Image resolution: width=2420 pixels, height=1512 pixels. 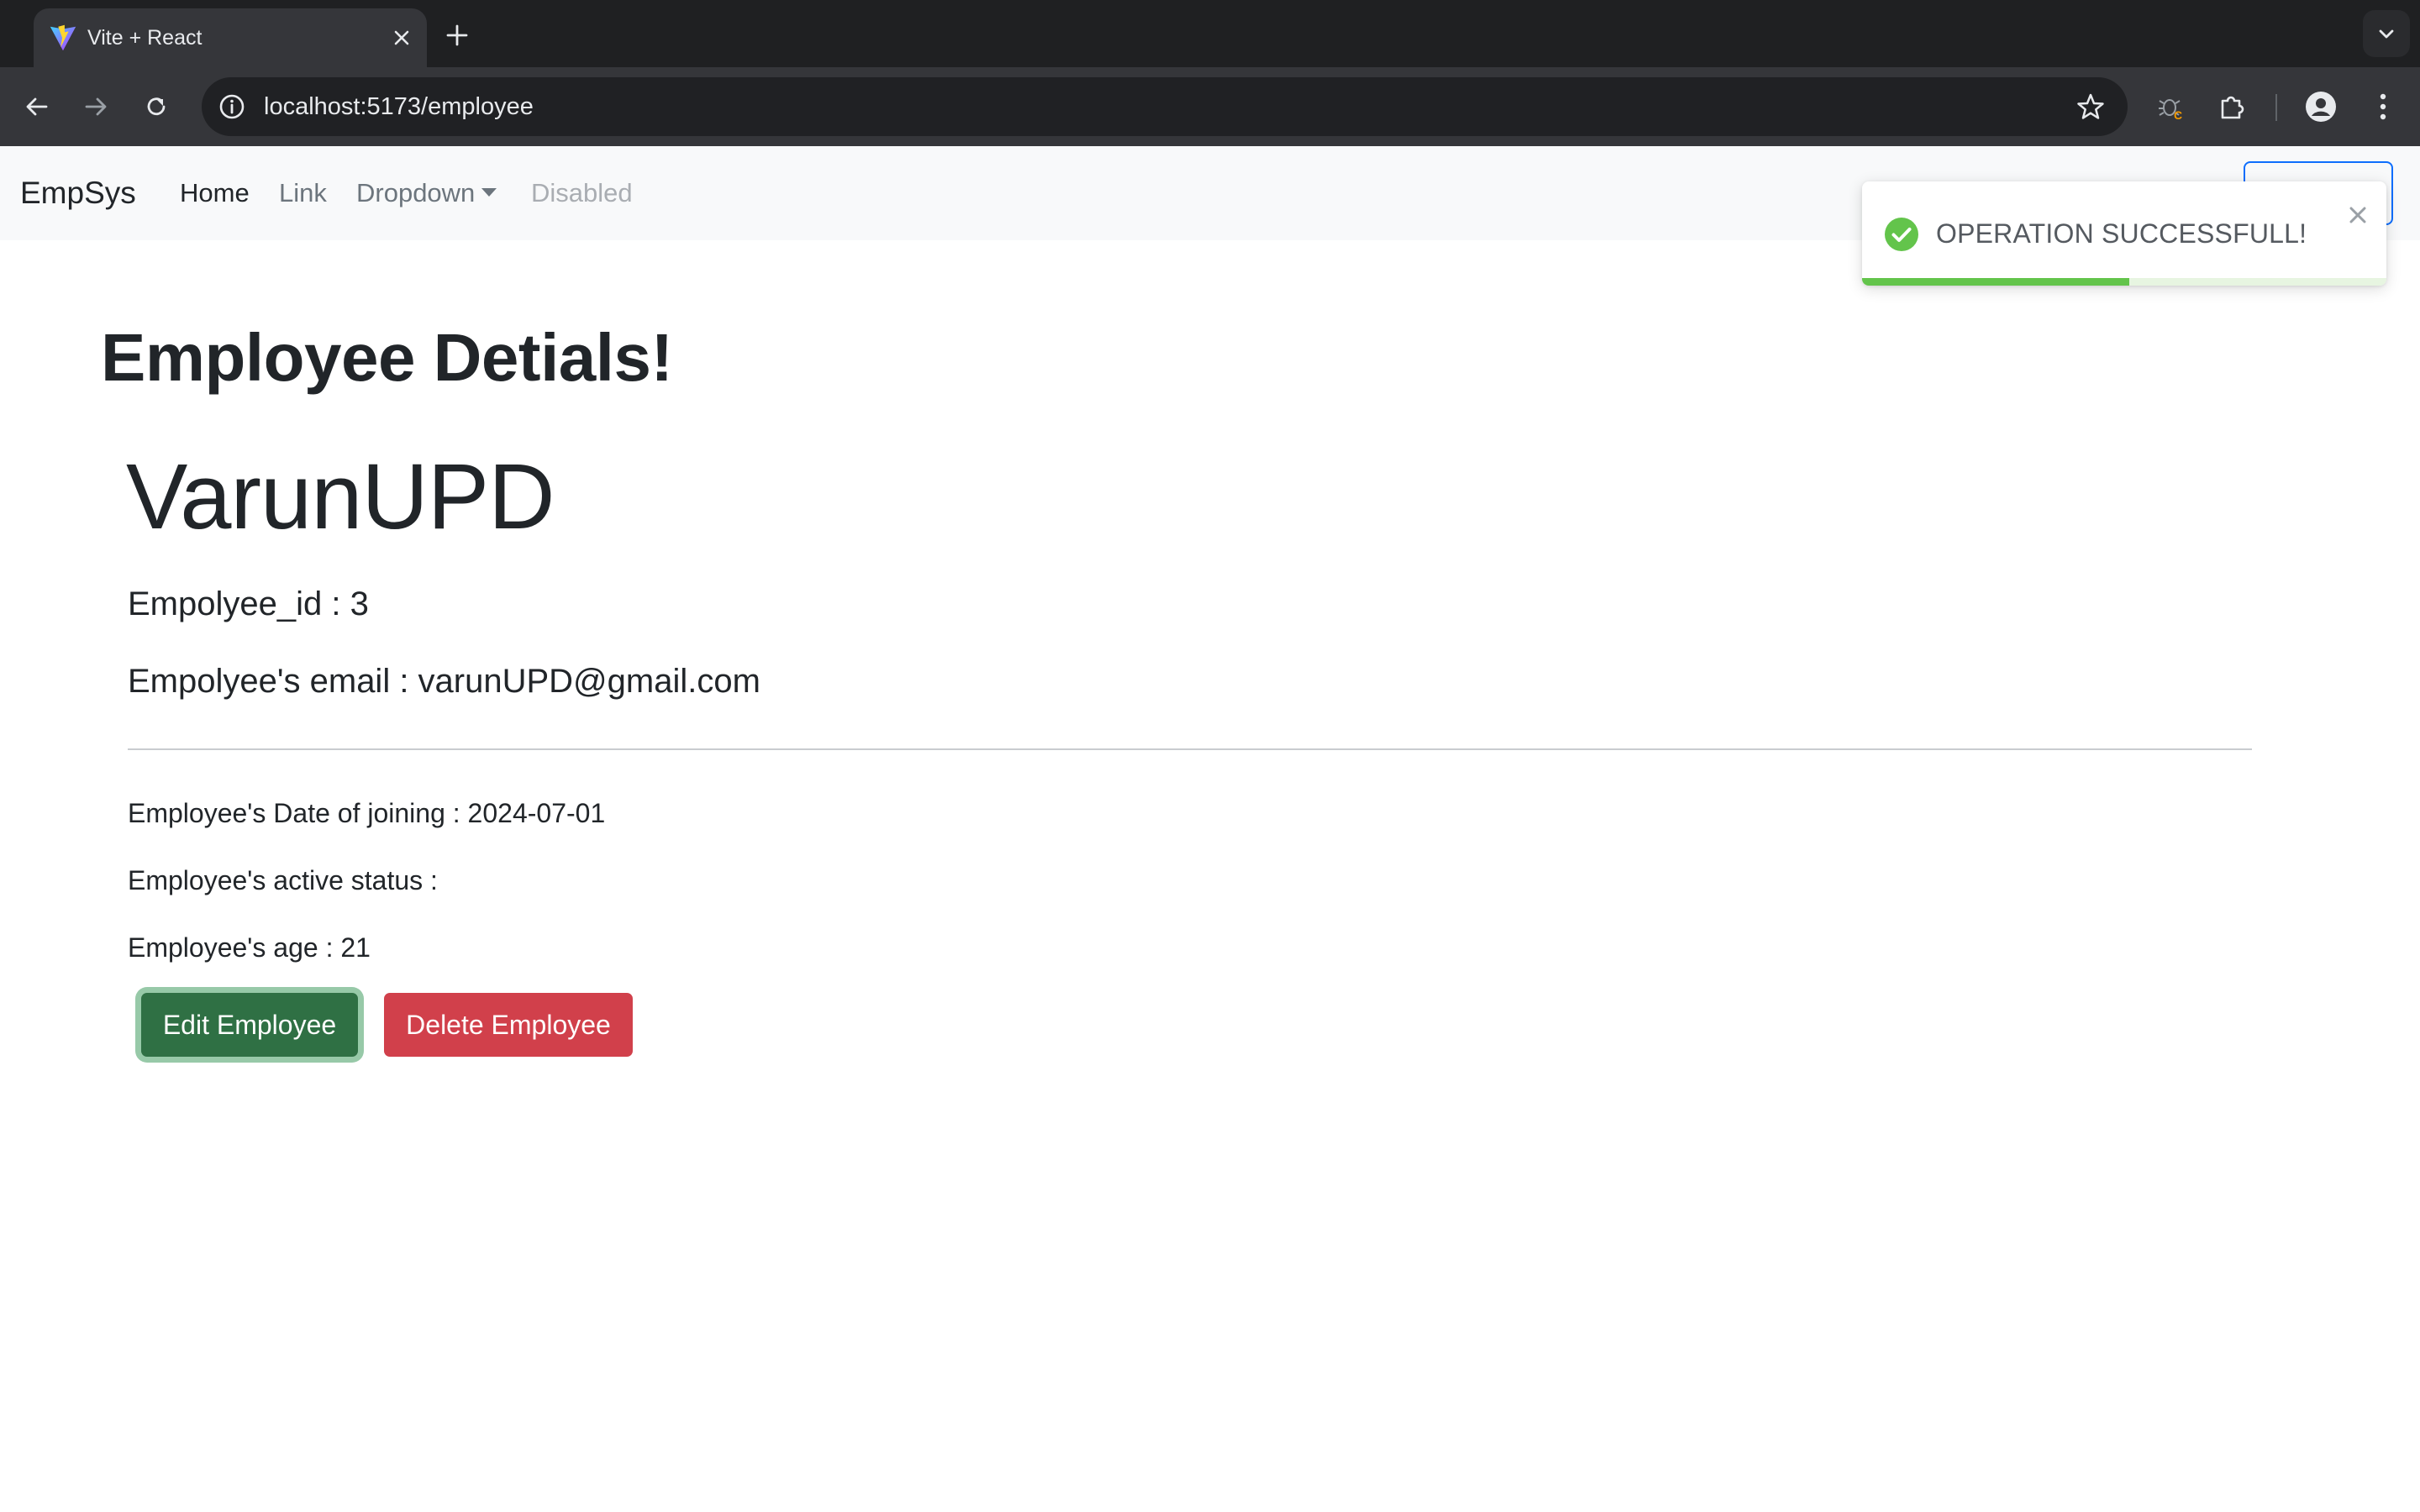 What do you see at coordinates (340, 497) in the screenshot?
I see `employee-name: VarunUPD` at bounding box center [340, 497].